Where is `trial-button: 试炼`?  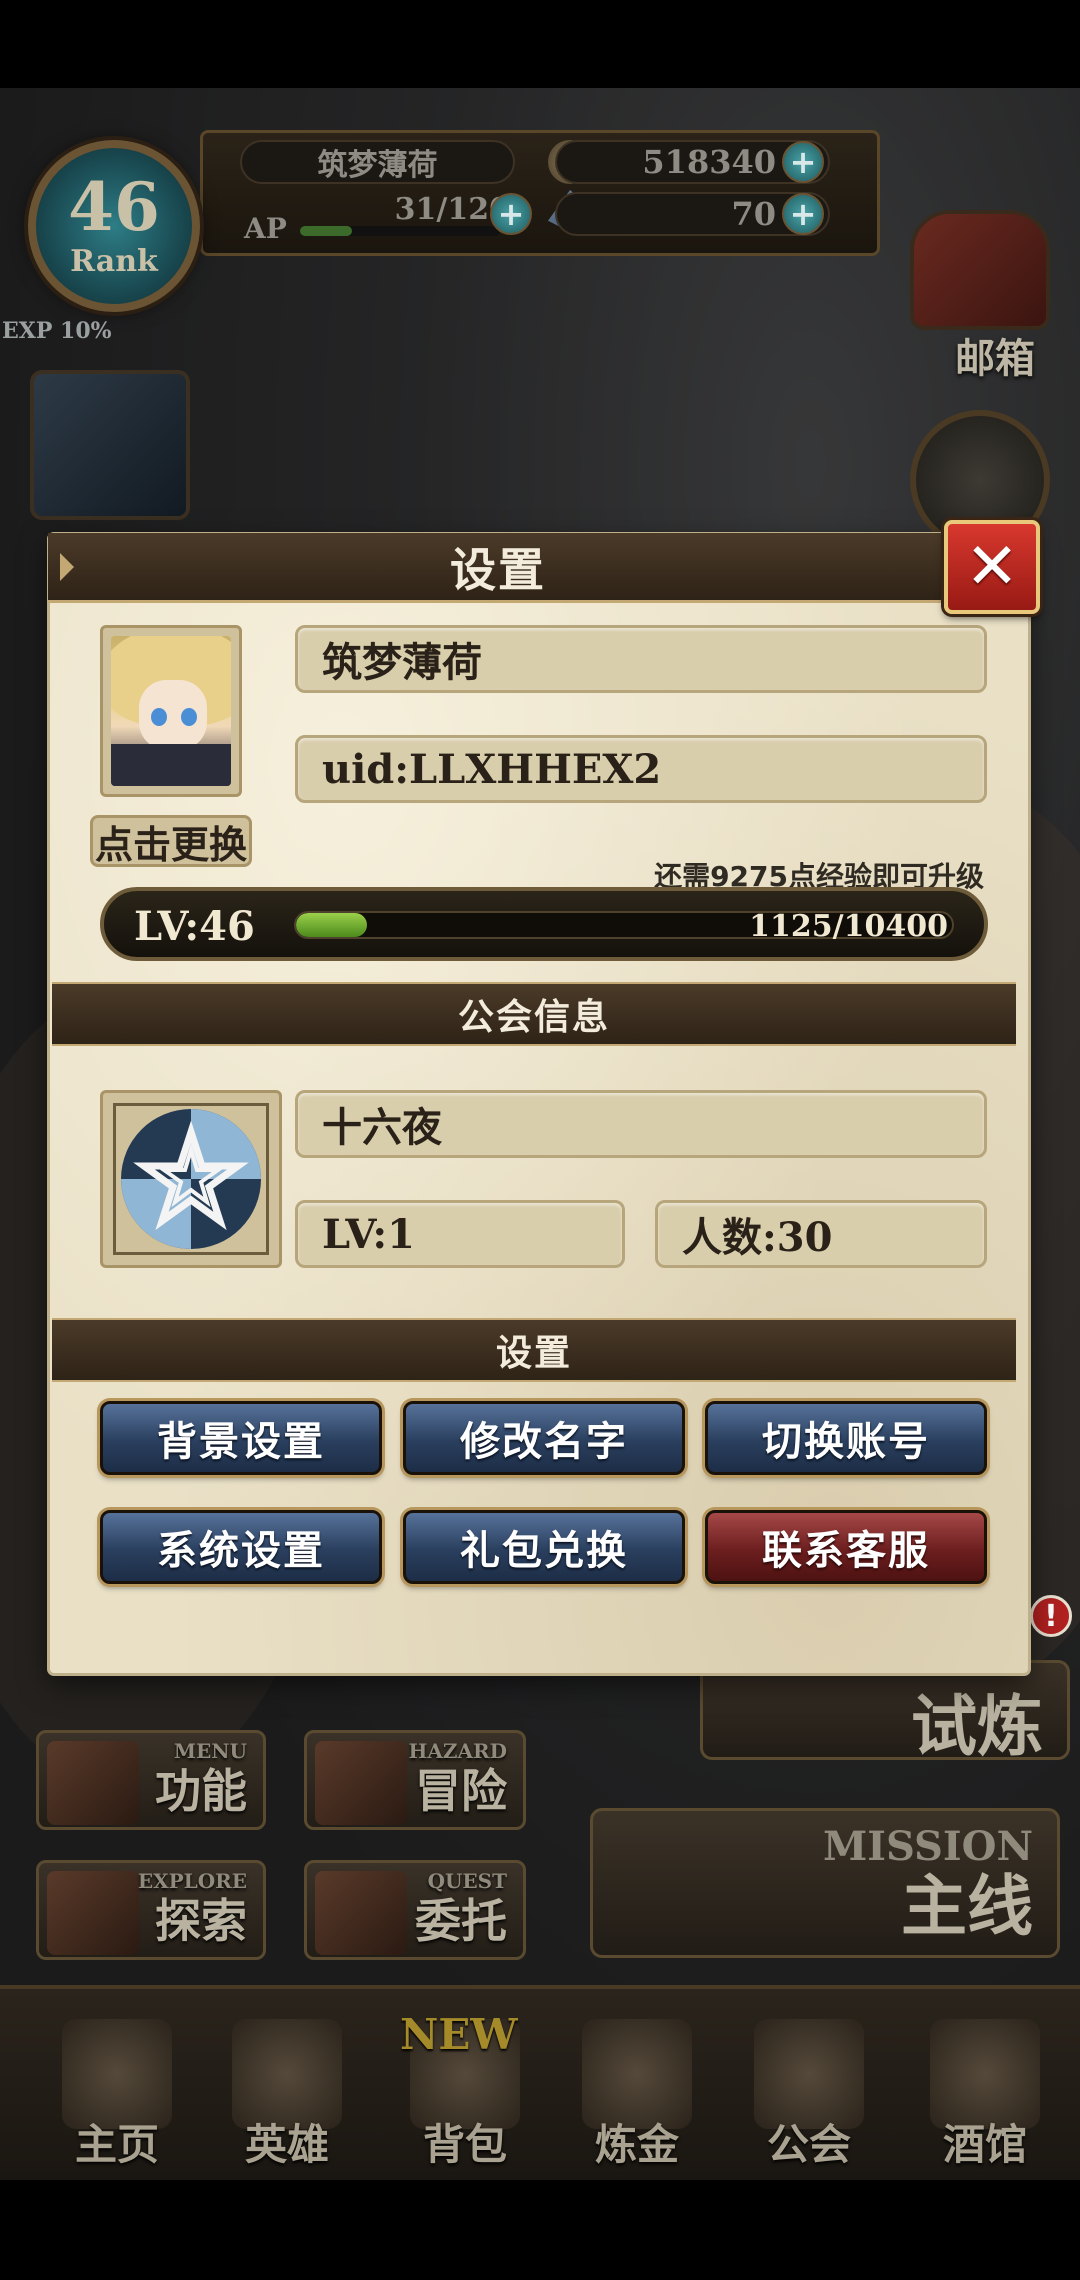 trial-button: 试炼 is located at coordinates (885, 1712).